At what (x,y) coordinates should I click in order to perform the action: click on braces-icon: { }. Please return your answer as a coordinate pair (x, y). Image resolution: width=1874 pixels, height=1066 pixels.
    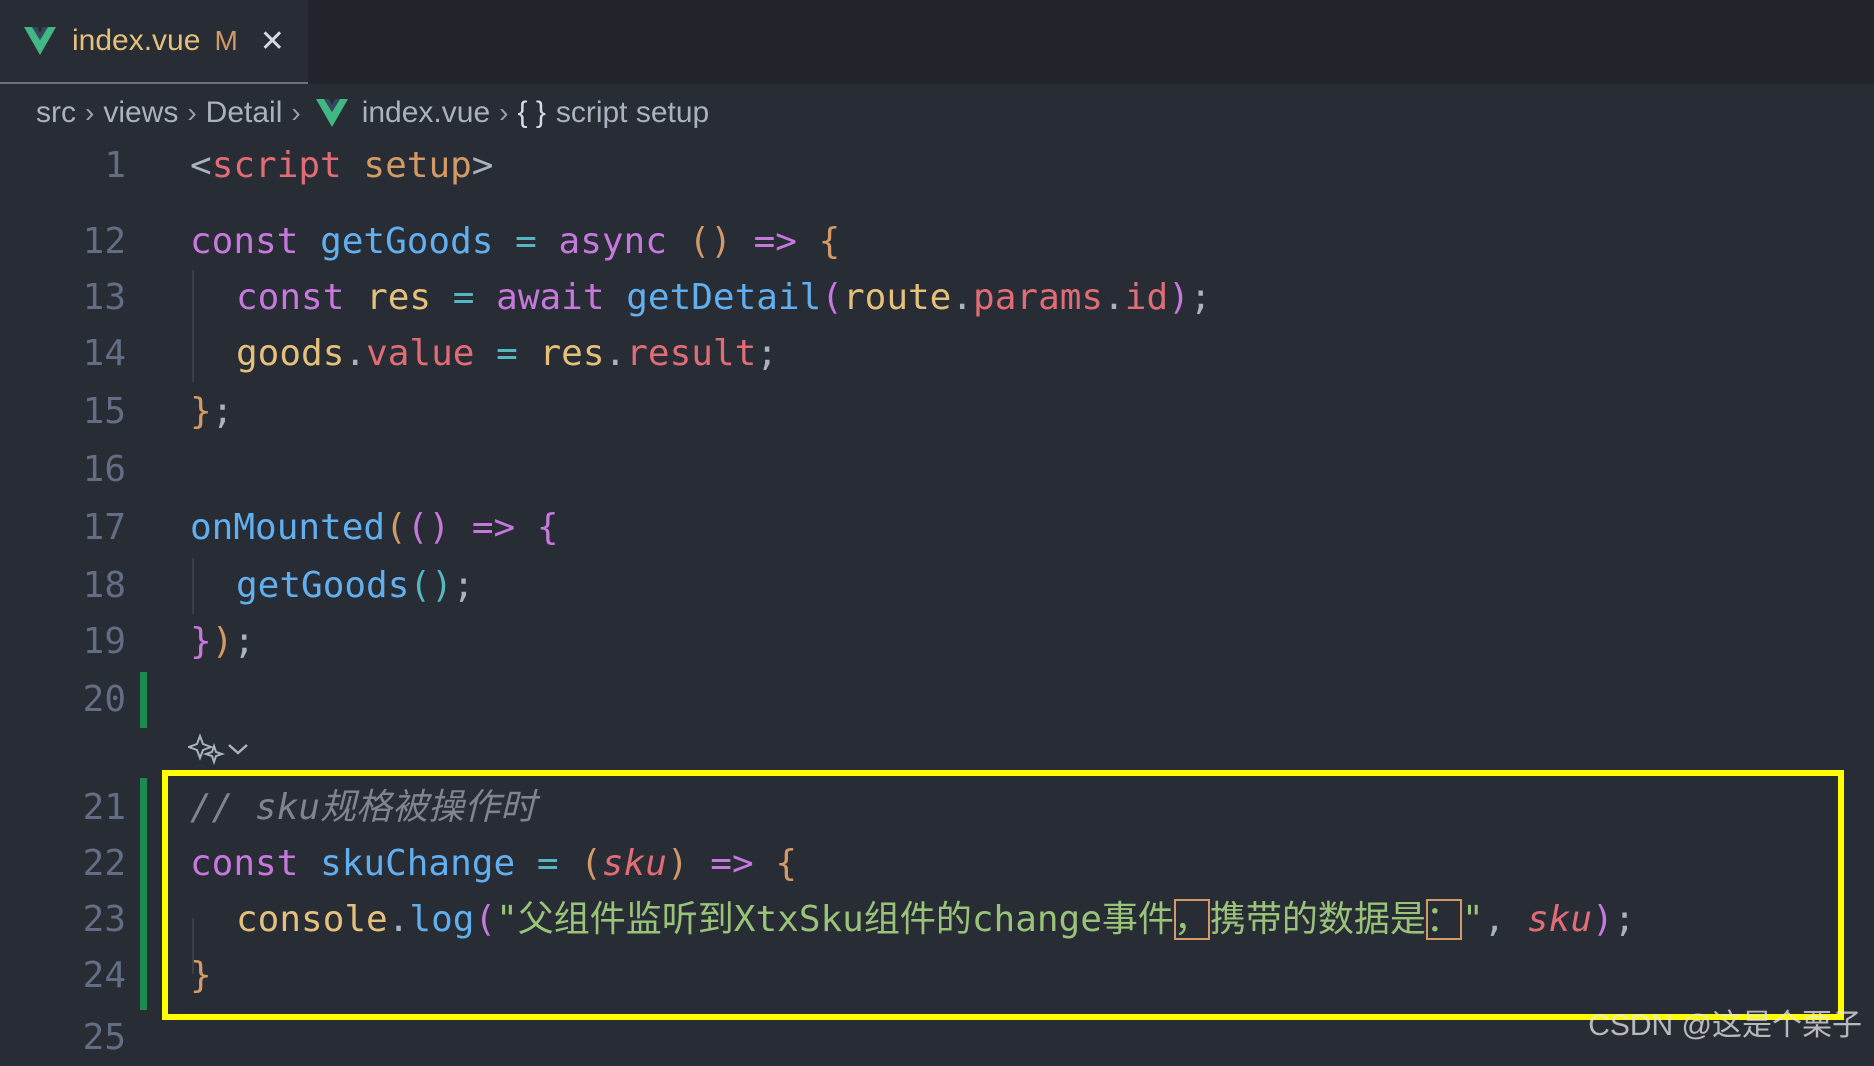
    Looking at the image, I should click on (531, 112).